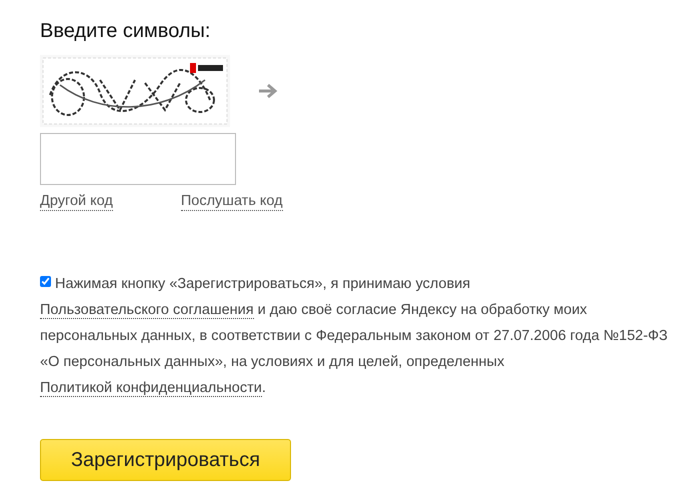  I want to click on consent-checkbox, so click(45, 282).